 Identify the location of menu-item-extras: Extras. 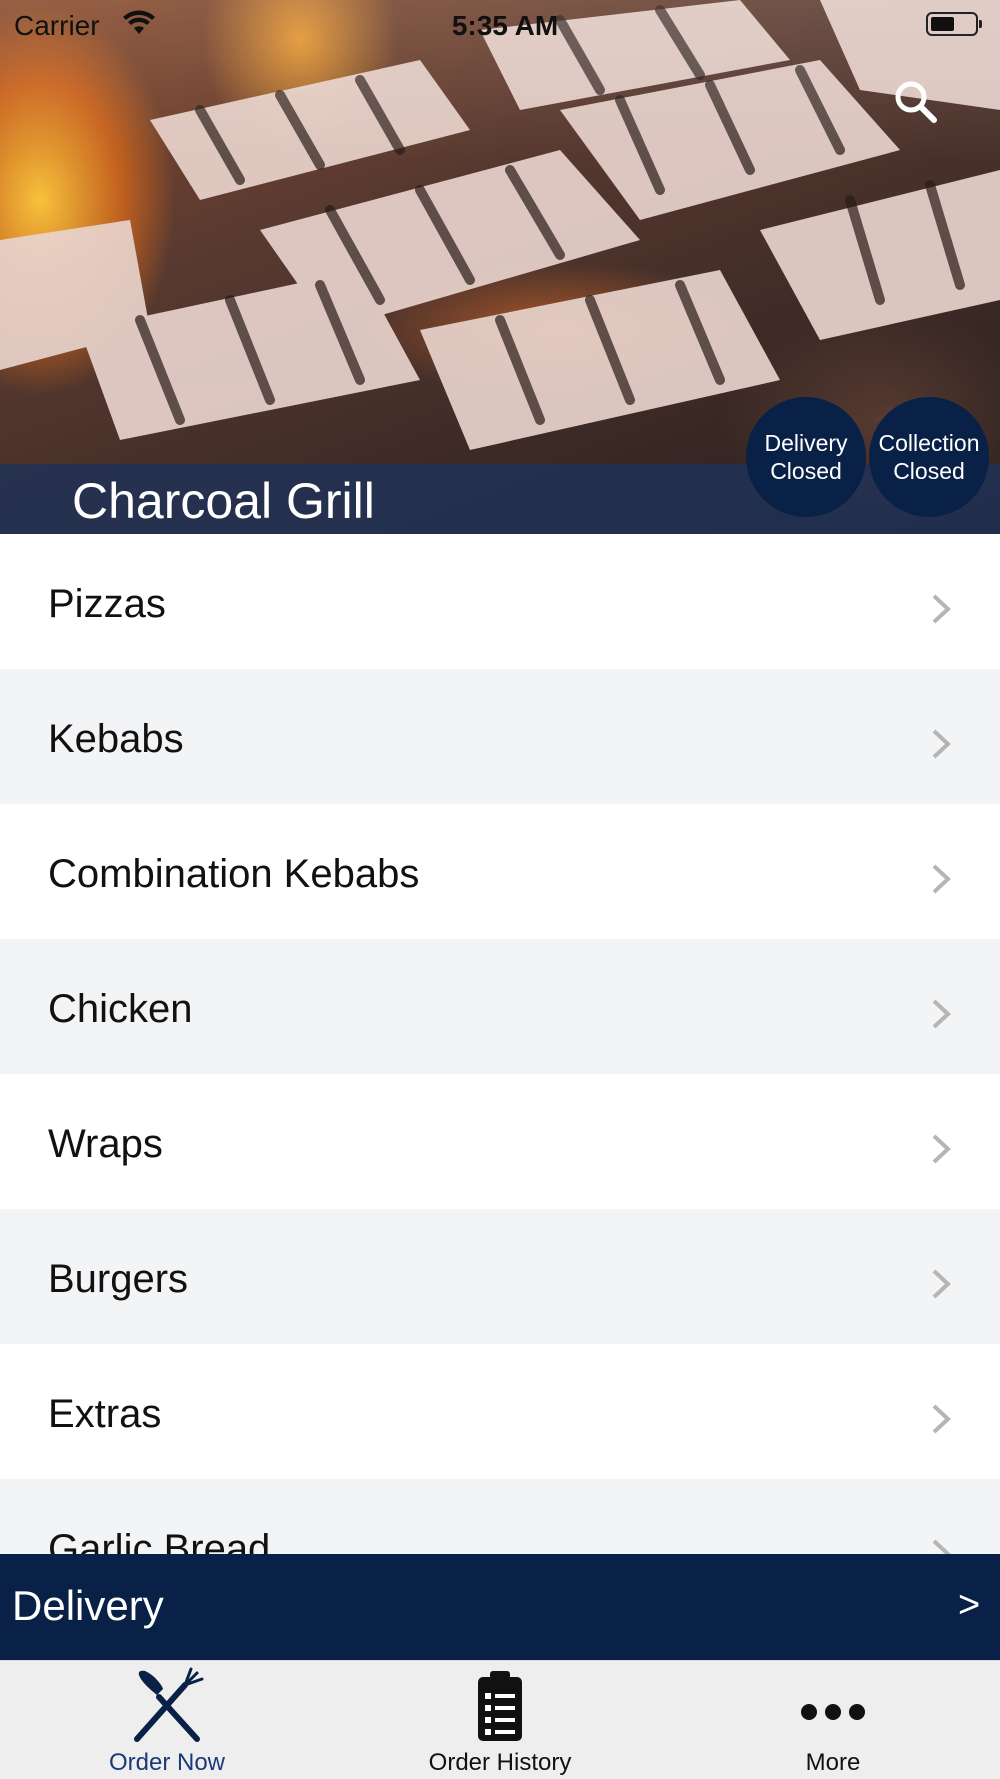
(500, 1411).